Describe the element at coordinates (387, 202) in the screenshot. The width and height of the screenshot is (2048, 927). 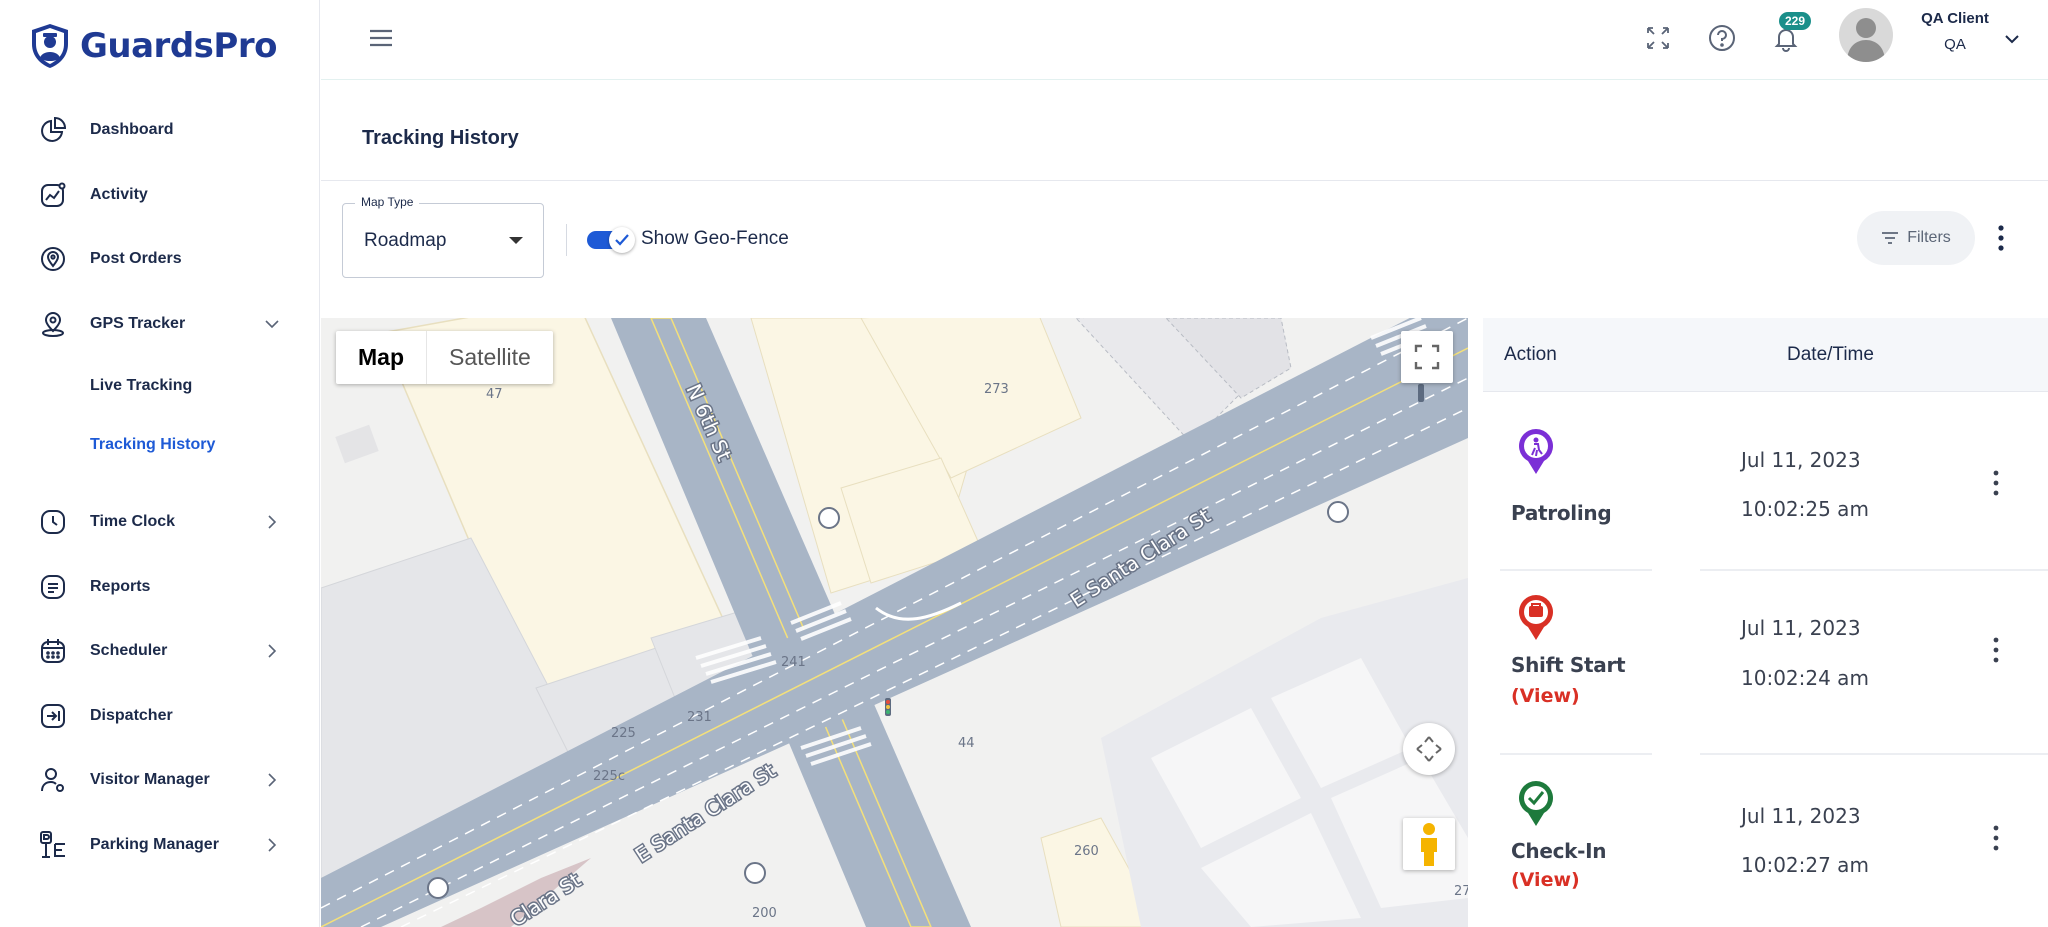
I see `map-type-label: Map Type` at that location.